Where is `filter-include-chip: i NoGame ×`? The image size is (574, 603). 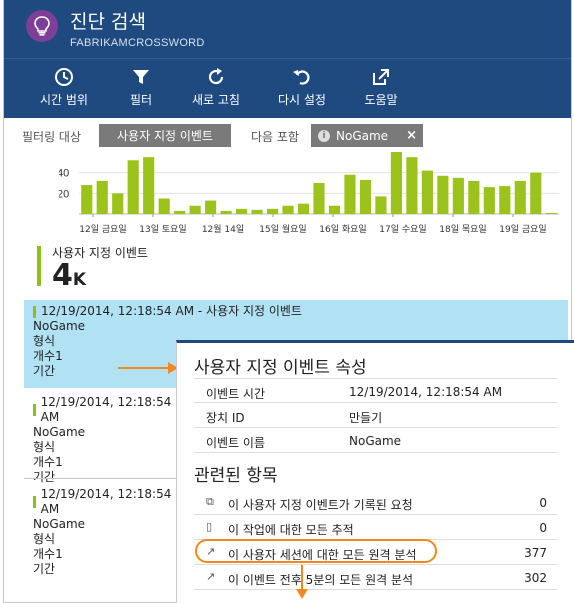
filter-include-chip: i NoGame × is located at coordinates (367, 135).